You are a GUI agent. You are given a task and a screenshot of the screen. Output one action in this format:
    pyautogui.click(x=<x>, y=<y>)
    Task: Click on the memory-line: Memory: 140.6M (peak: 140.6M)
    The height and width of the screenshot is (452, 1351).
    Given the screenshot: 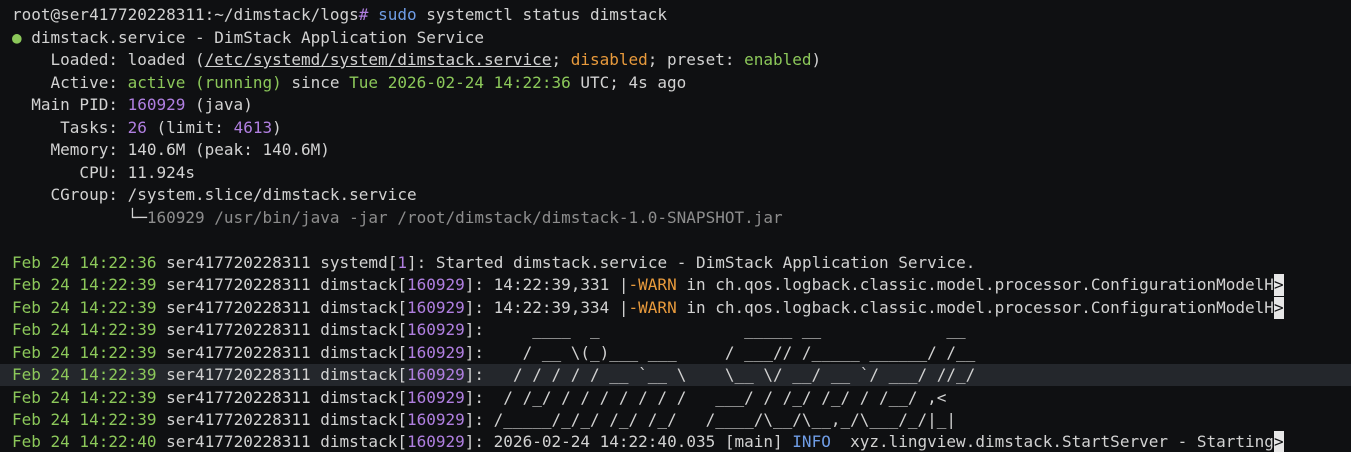 What is the action you would take?
    pyautogui.click(x=171, y=150)
    